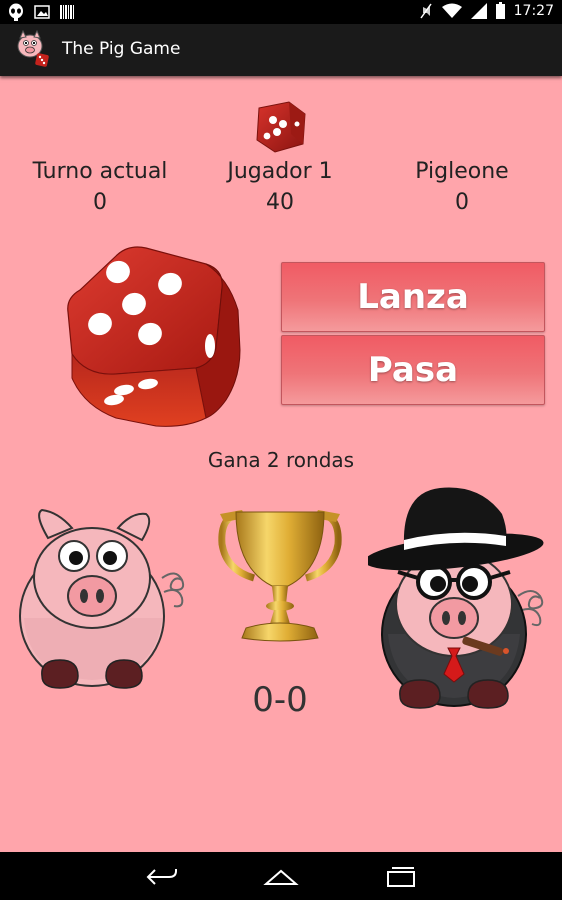 Image resolution: width=562 pixels, height=900 pixels. Describe the element at coordinates (42, 12) in the screenshot. I see `image-icon` at that location.